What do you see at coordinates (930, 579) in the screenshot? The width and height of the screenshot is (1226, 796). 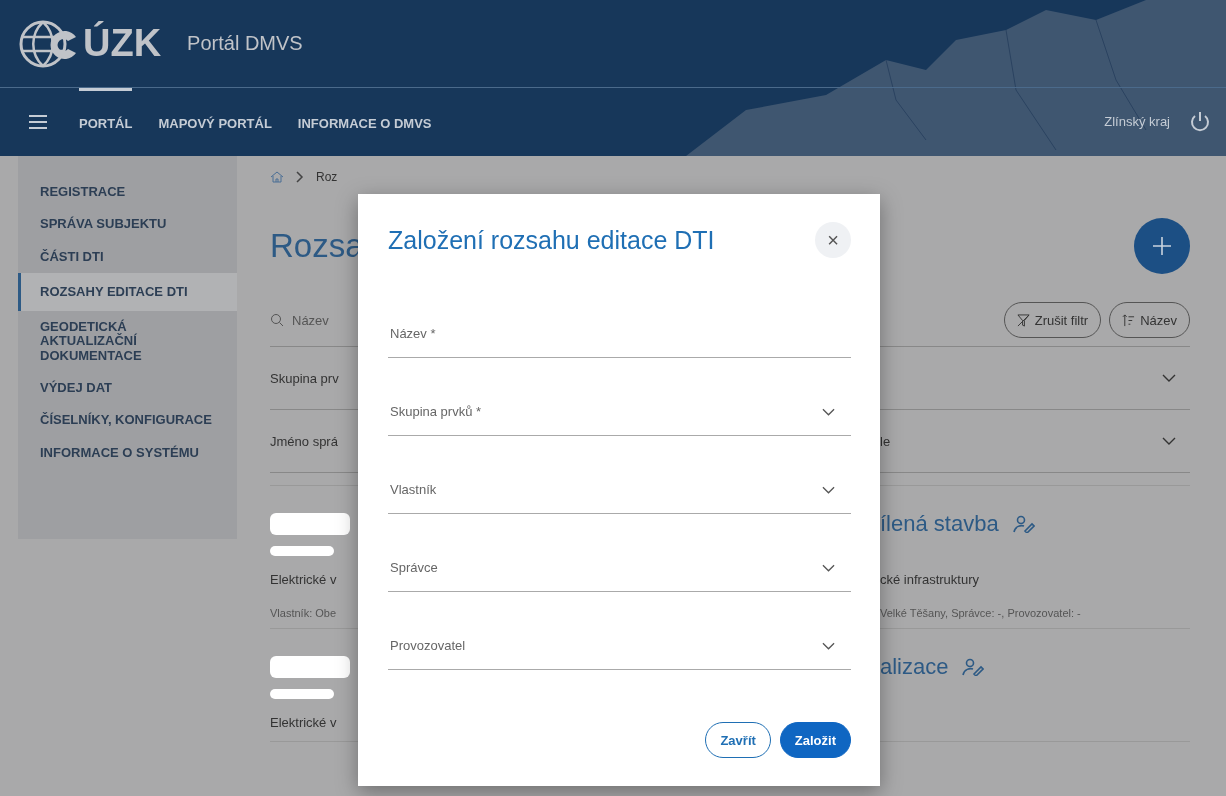 I see `card-type-text: cké infrastruktury` at bounding box center [930, 579].